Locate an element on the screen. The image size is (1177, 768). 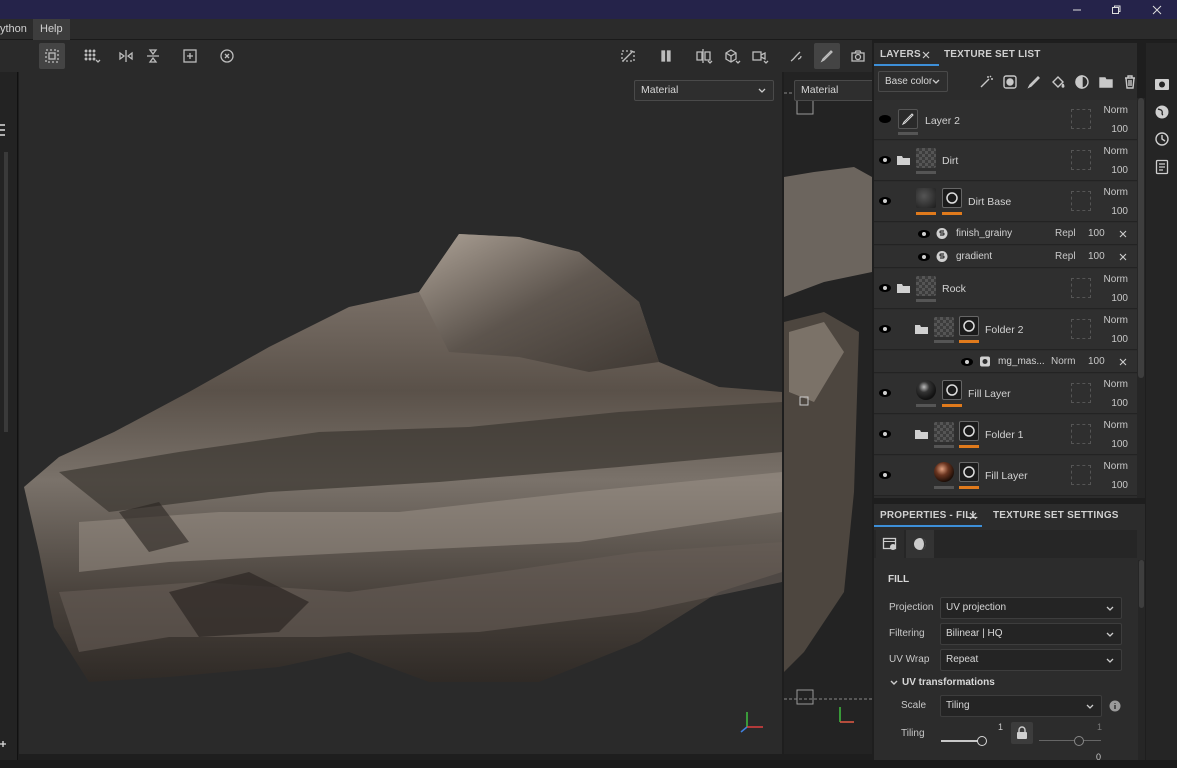
viewport-3d-channel-select: Material is located at coordinates (704, 90).